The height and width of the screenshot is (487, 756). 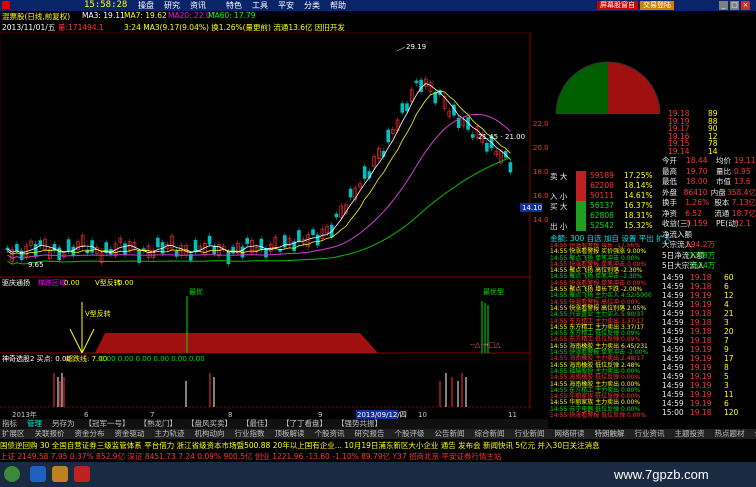 What do you see at coordinates (485, 345) in the screenshot?
I see `pane2-note: --△·→□△` at bounding box center [485, 345].